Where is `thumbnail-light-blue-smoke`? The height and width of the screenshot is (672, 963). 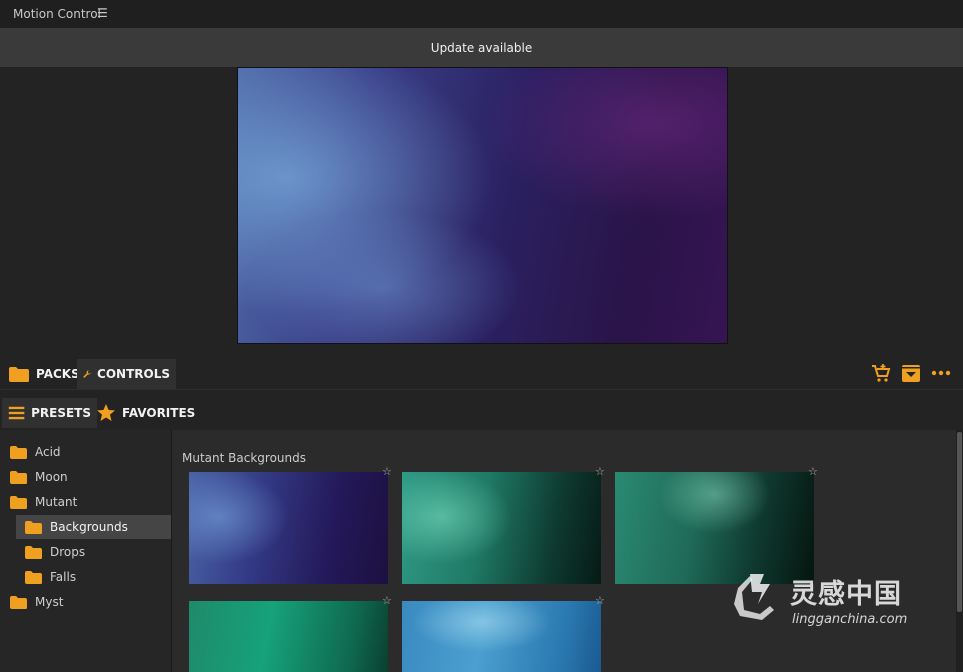
thumbnail-light-blue-smoke is located at coordinates (501, 636).